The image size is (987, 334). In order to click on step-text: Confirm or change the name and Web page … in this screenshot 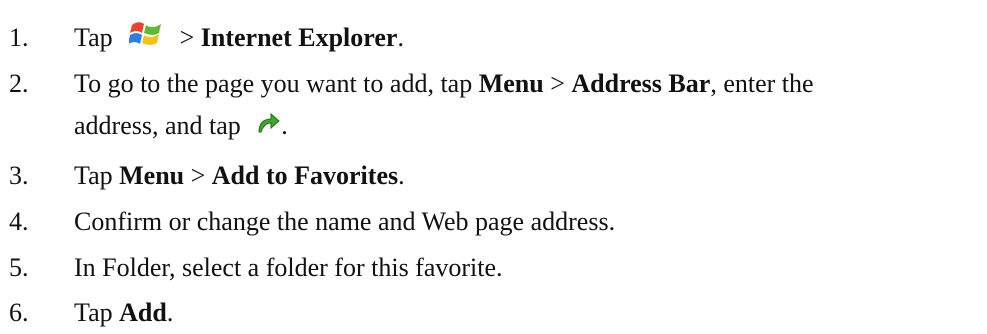, I will do `click(345, 221)`.